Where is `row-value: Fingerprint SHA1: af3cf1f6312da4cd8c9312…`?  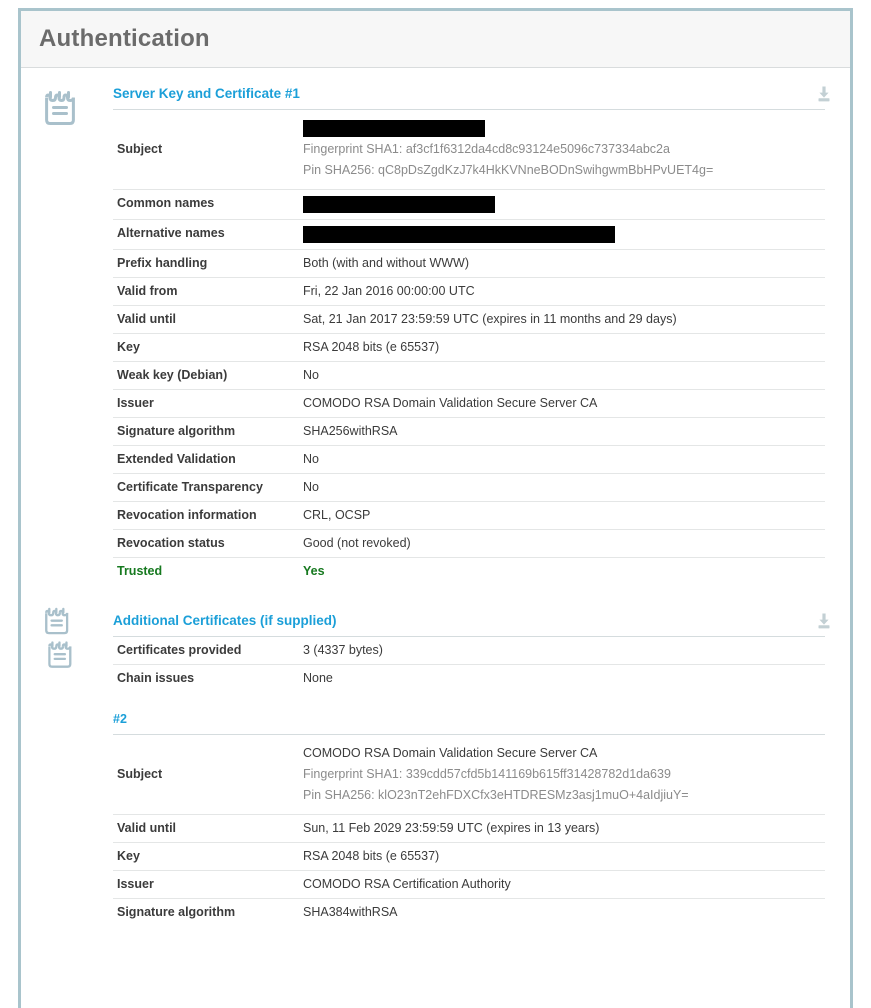 row-value: Fingerprint SHA1: af3cf1f6312da4cd8c9312… is located at coordinates (563, 149).